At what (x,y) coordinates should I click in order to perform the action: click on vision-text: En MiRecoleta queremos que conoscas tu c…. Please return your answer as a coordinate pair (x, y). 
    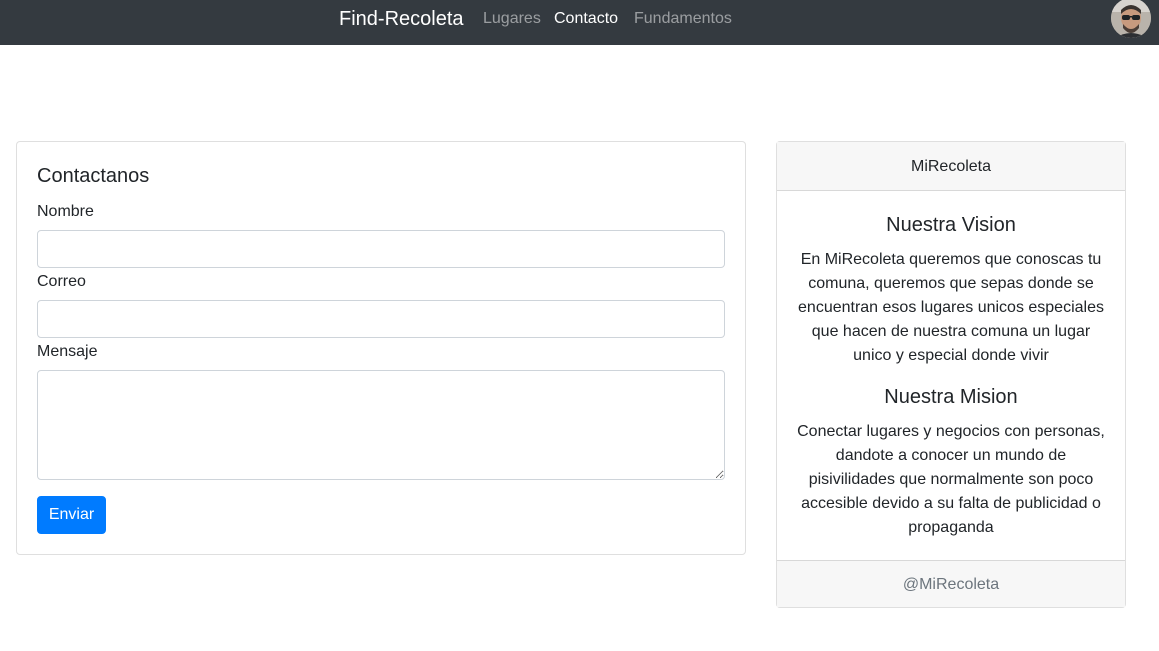
    Looking at the image, I should click on (951, 307).